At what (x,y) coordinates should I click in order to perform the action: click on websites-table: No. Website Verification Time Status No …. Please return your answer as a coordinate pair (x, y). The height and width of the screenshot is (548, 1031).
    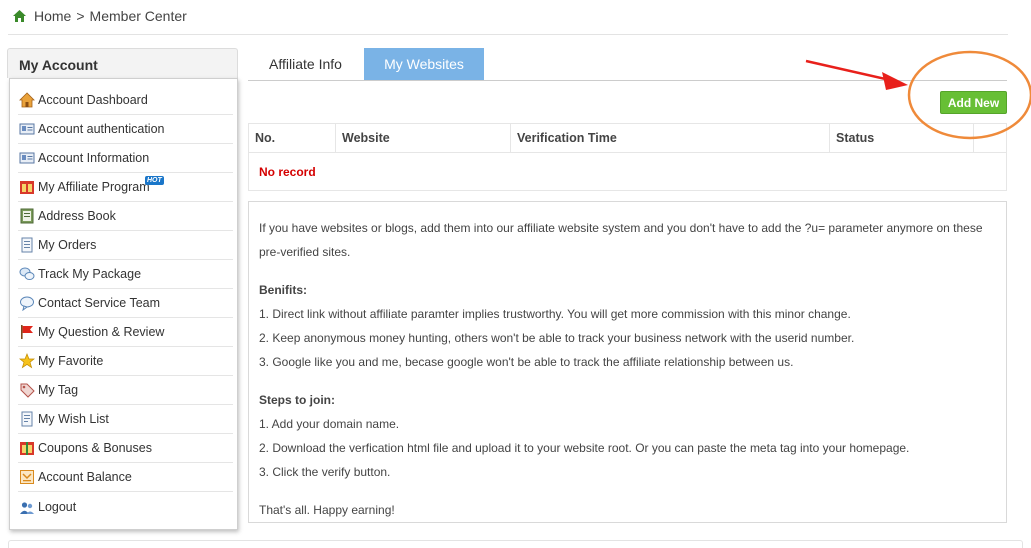
    Looking at the image, I should click on (627, 157).